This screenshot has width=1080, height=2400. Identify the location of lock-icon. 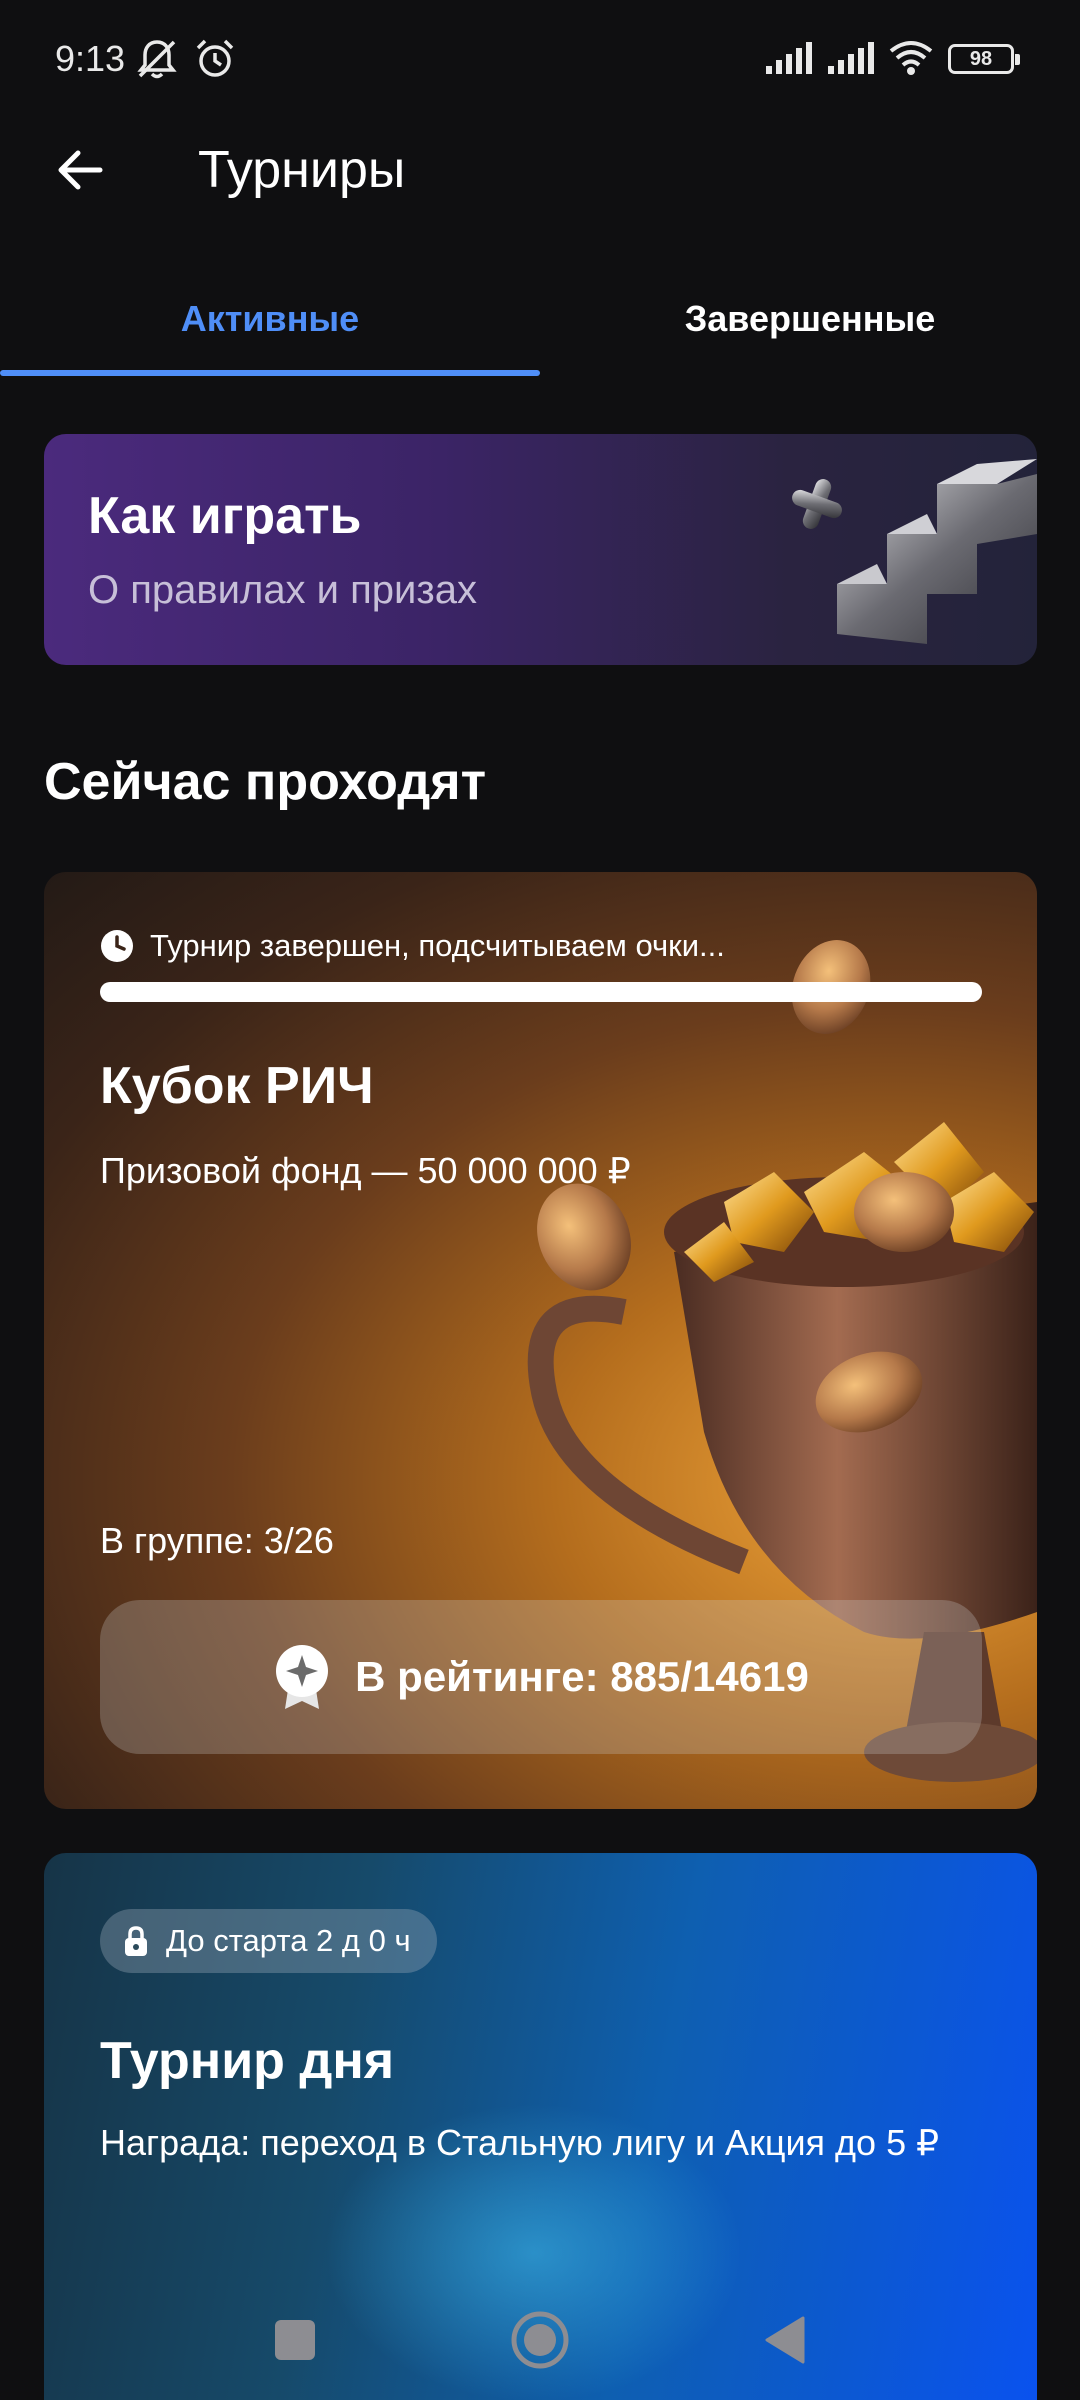
(136, 1941).